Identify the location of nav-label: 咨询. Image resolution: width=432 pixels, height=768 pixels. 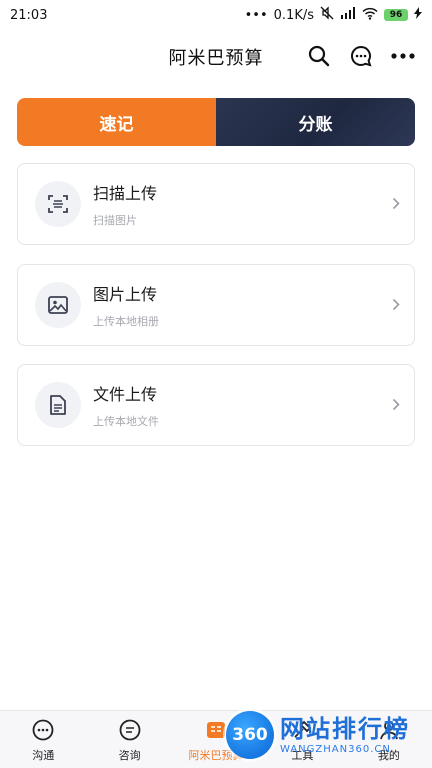
(129, 755).